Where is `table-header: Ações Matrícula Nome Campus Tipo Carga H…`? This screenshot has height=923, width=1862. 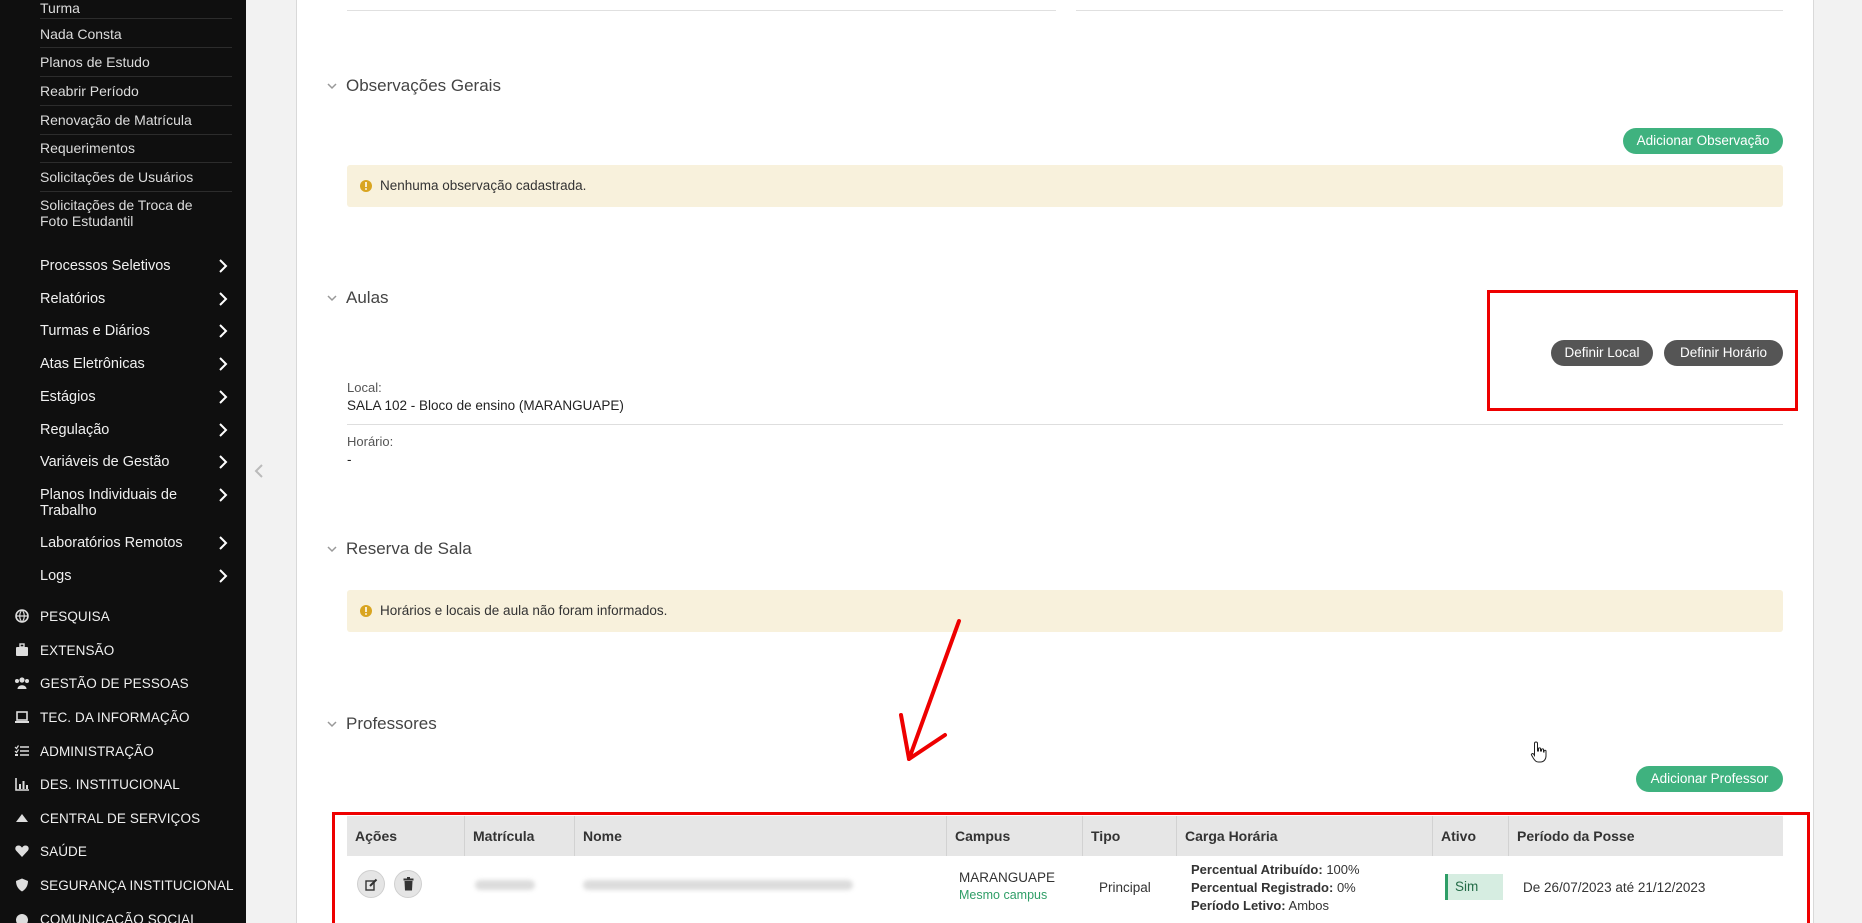
table-header: Ações Matrícula Nome Campus Tipo Carga H… is located at coordinates (1065, 836).